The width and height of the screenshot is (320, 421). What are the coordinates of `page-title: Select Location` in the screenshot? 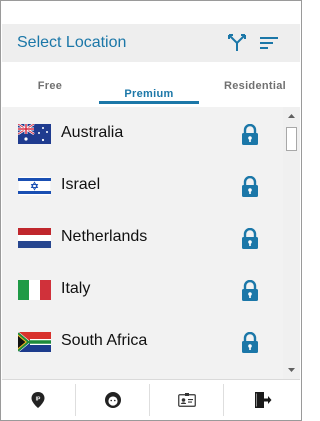 It's located at (72, 42).